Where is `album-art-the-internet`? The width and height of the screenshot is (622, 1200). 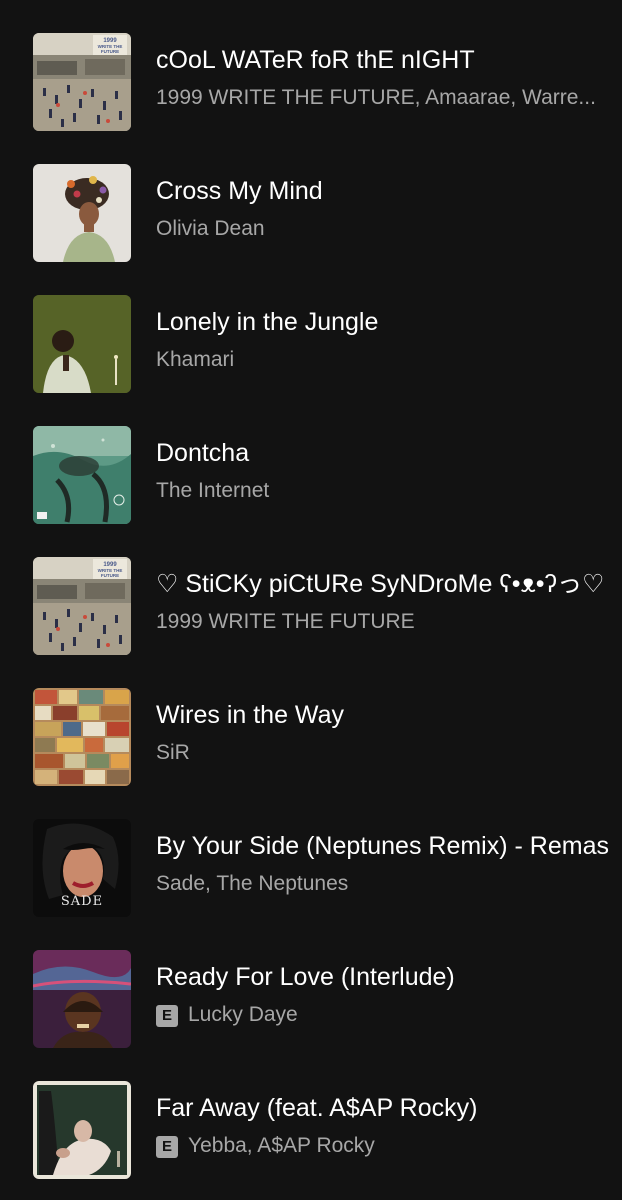 album-art-the-internet is located at coordinates (82, 475).